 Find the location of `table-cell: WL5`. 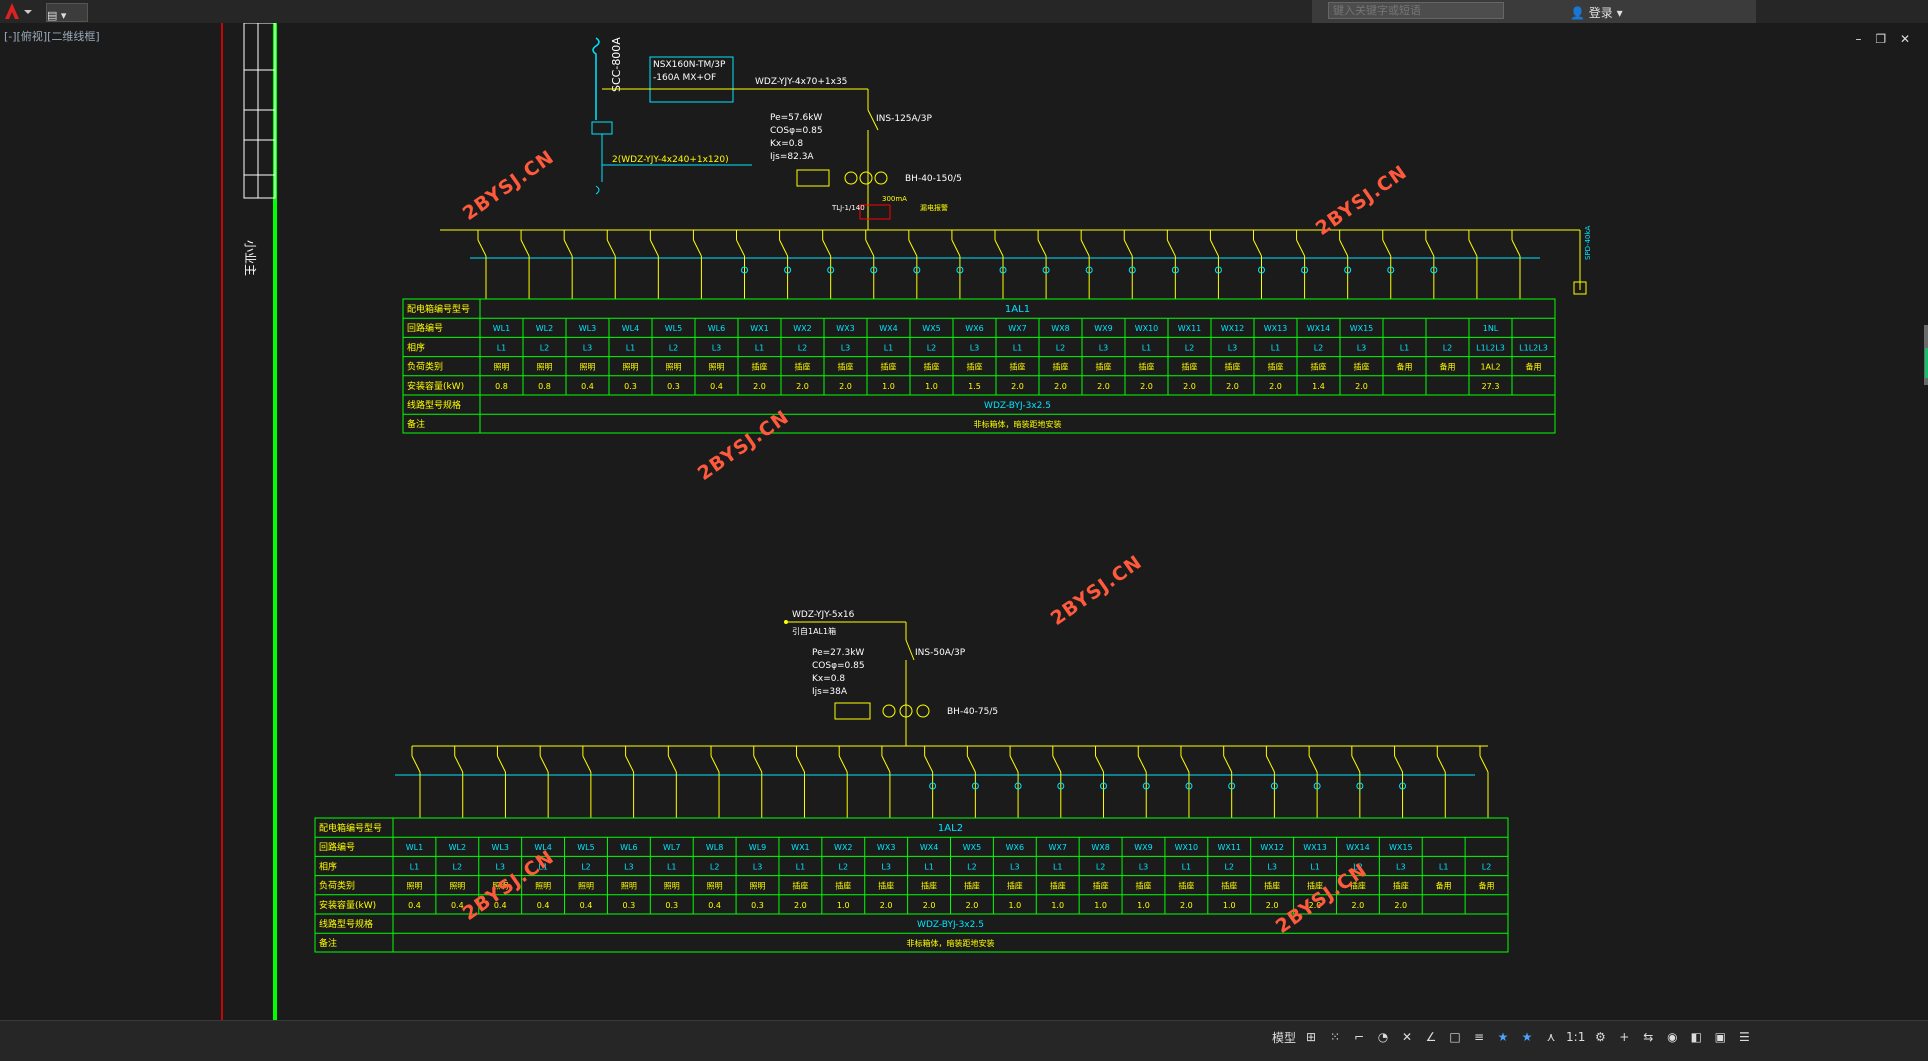

table-cell: WL5 is located at coordinates (585, 847).